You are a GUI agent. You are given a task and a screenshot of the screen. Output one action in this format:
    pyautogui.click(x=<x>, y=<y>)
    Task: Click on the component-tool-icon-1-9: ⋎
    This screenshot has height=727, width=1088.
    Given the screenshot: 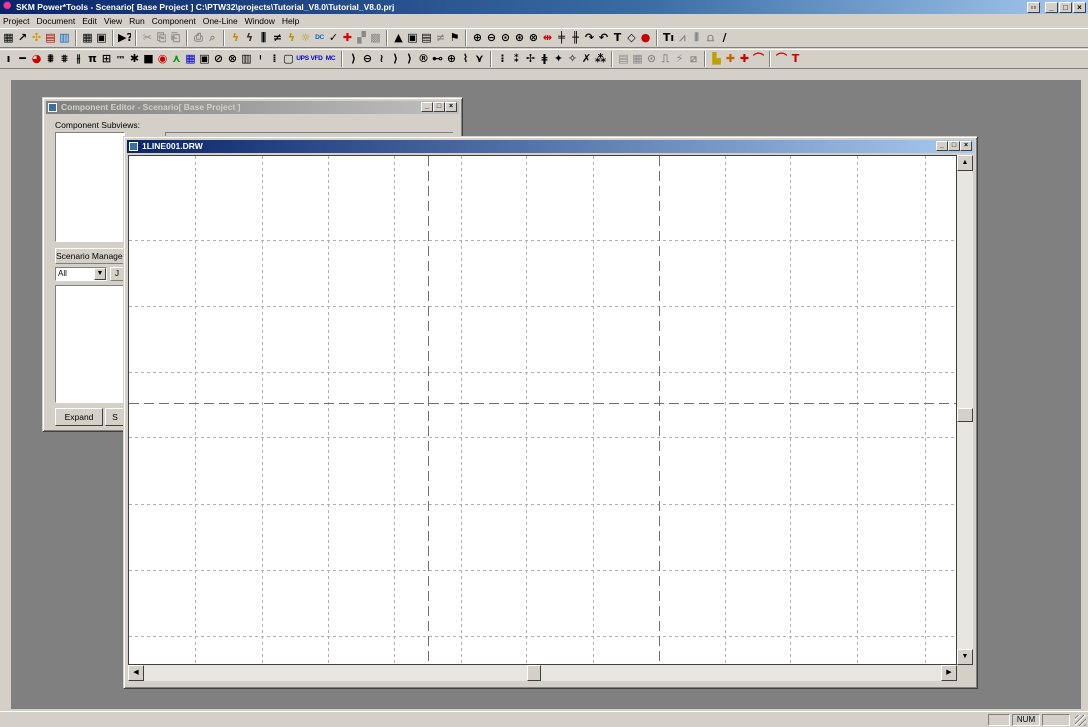 What is the action you would take?
    pyautogui.click(x=479, y=59)
    